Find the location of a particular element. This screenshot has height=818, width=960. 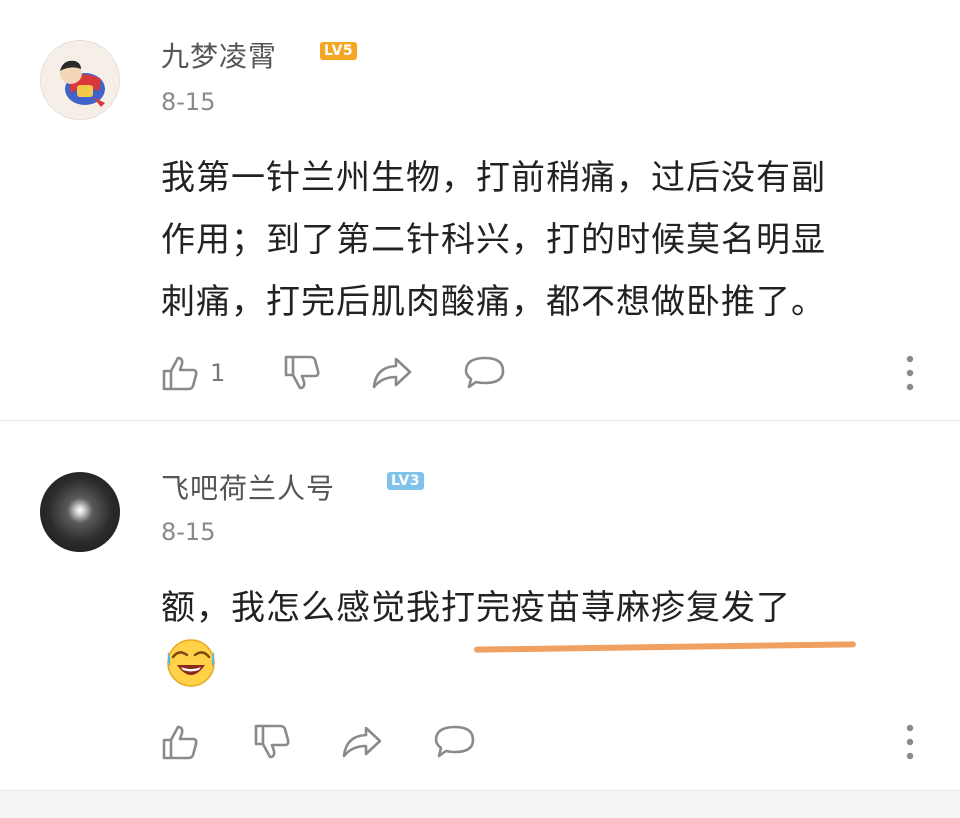

level-badge: LV5 is located at coordinates (339, 51).